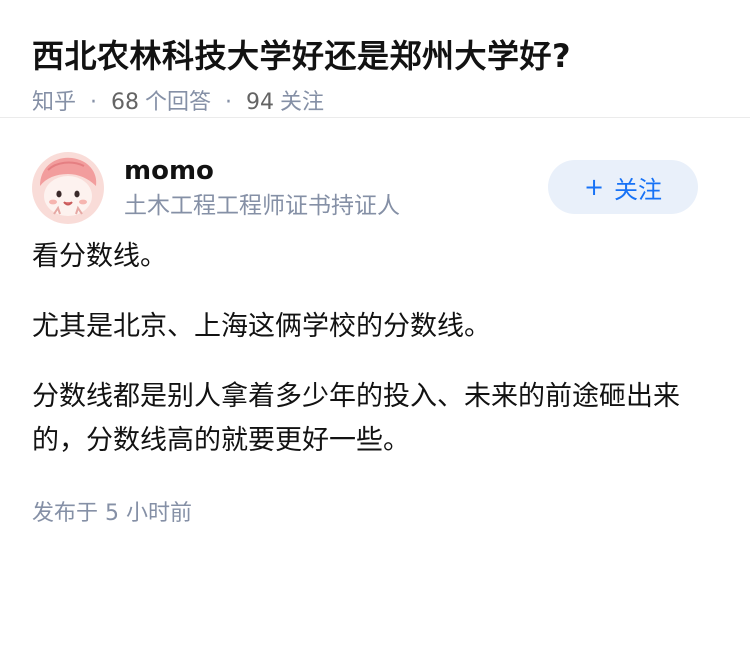 This screenshot has width=750, height=654. Describe the element at coordinates (375, 103) in the screenshot. I see `question-meta: 知乎 · 68 个回答 · 94 关注` at that location.